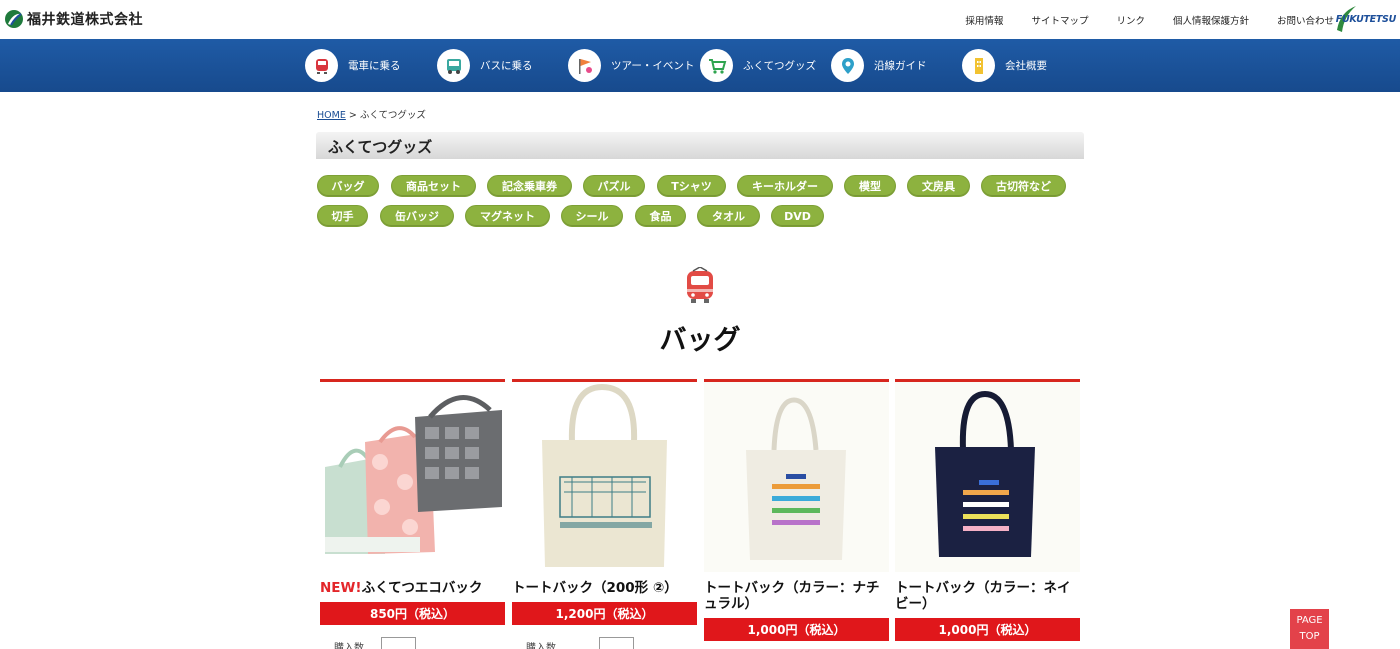 The image size is (1400, 649). What do you see at coordinates (1309, 620) in the screenshot?
I see `page-top-label-1: PAGE` at bounding box center [1309, 620].